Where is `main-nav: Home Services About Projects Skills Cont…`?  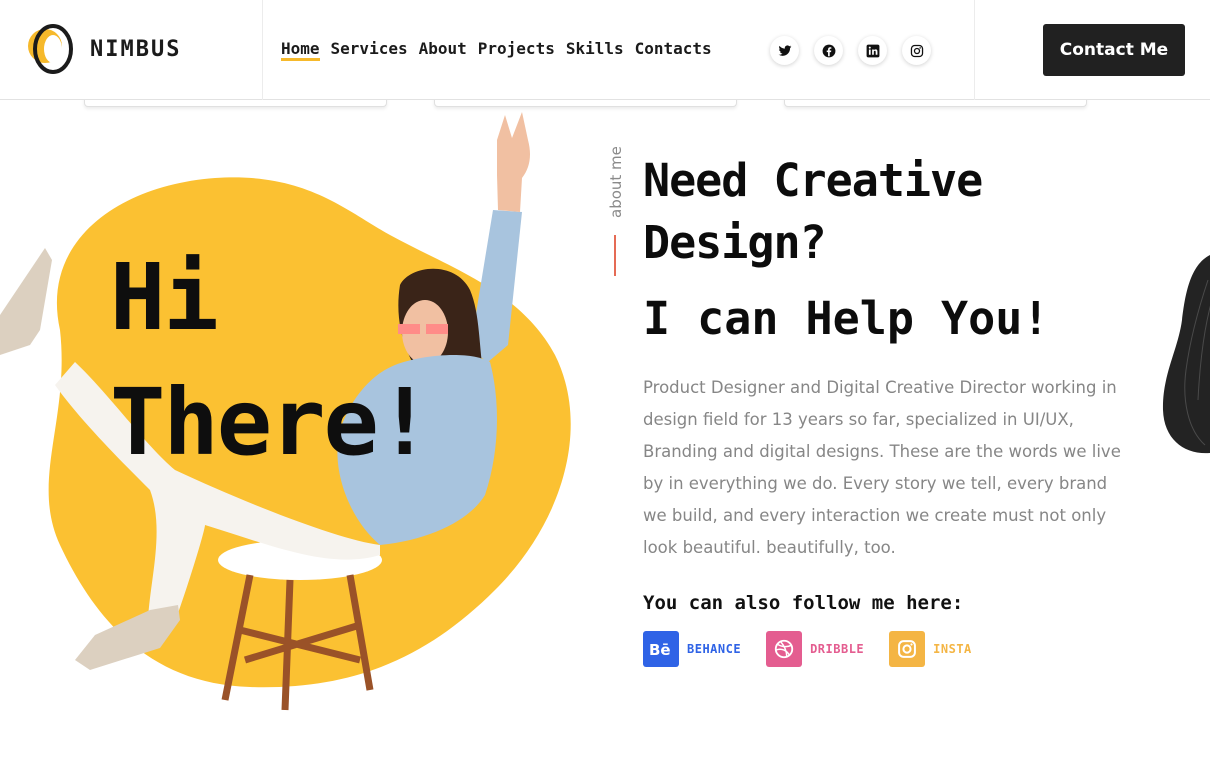 main-nav: Home Services About Projects Skills Cont… is located at coordinates (502, 50).